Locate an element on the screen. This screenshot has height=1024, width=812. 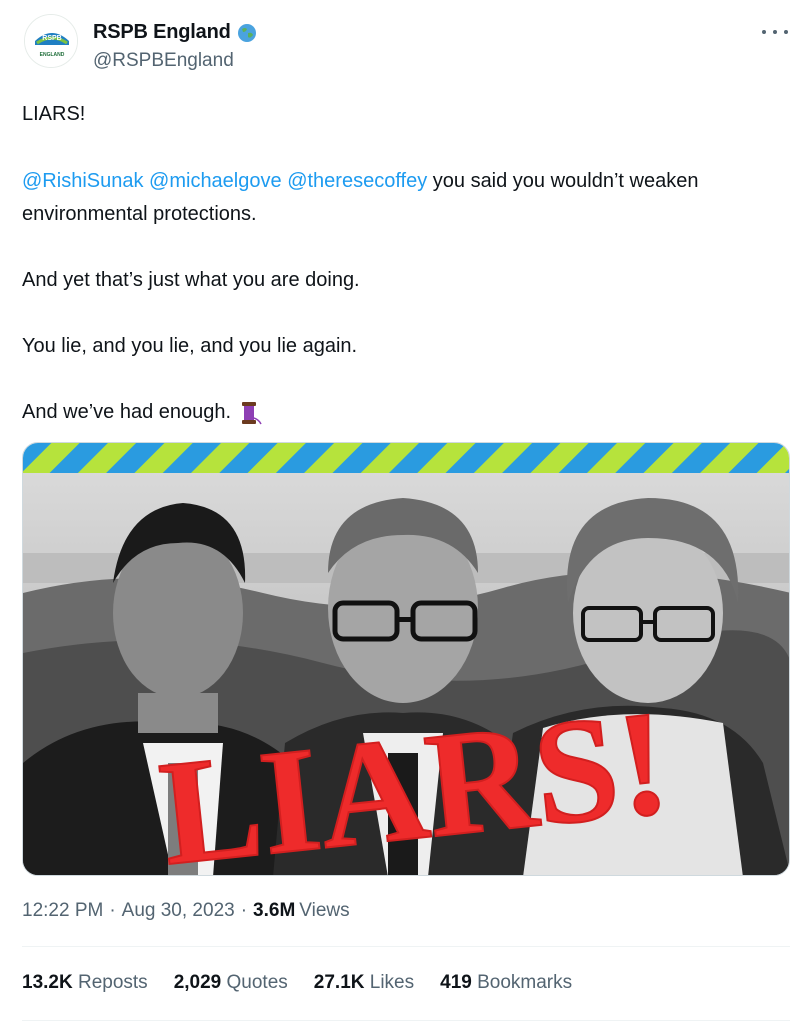
thread-spool-icon is located at coordinates (252, 412).